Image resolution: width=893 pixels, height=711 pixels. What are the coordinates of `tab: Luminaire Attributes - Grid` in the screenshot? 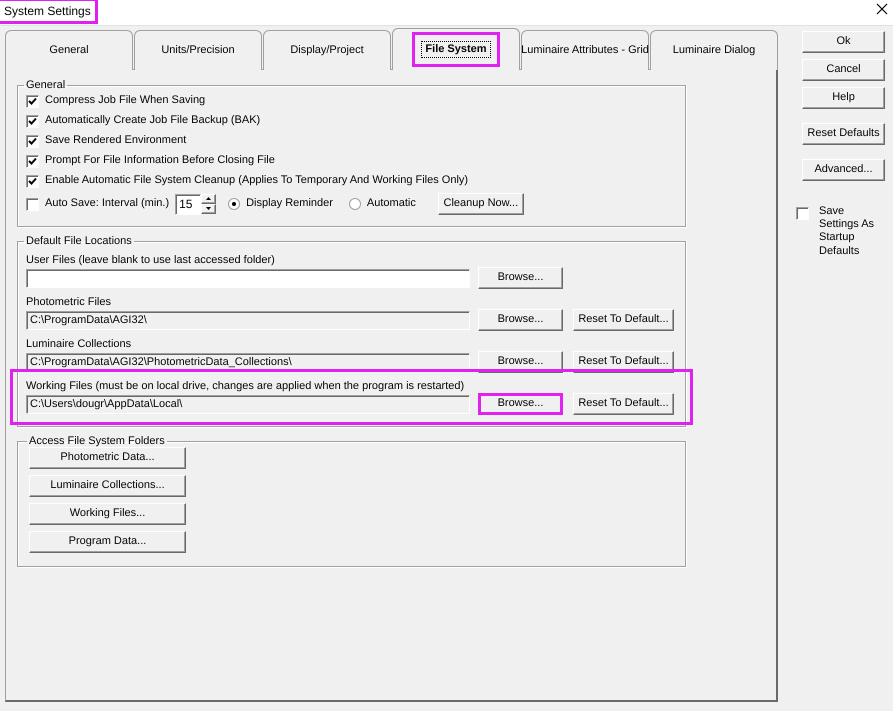 It's located at (585, 50).